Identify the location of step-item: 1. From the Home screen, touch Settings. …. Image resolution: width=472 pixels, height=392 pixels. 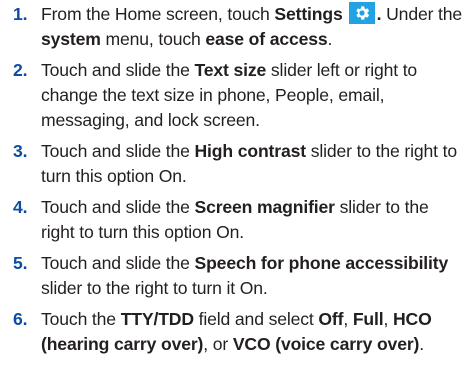
(236, 27).